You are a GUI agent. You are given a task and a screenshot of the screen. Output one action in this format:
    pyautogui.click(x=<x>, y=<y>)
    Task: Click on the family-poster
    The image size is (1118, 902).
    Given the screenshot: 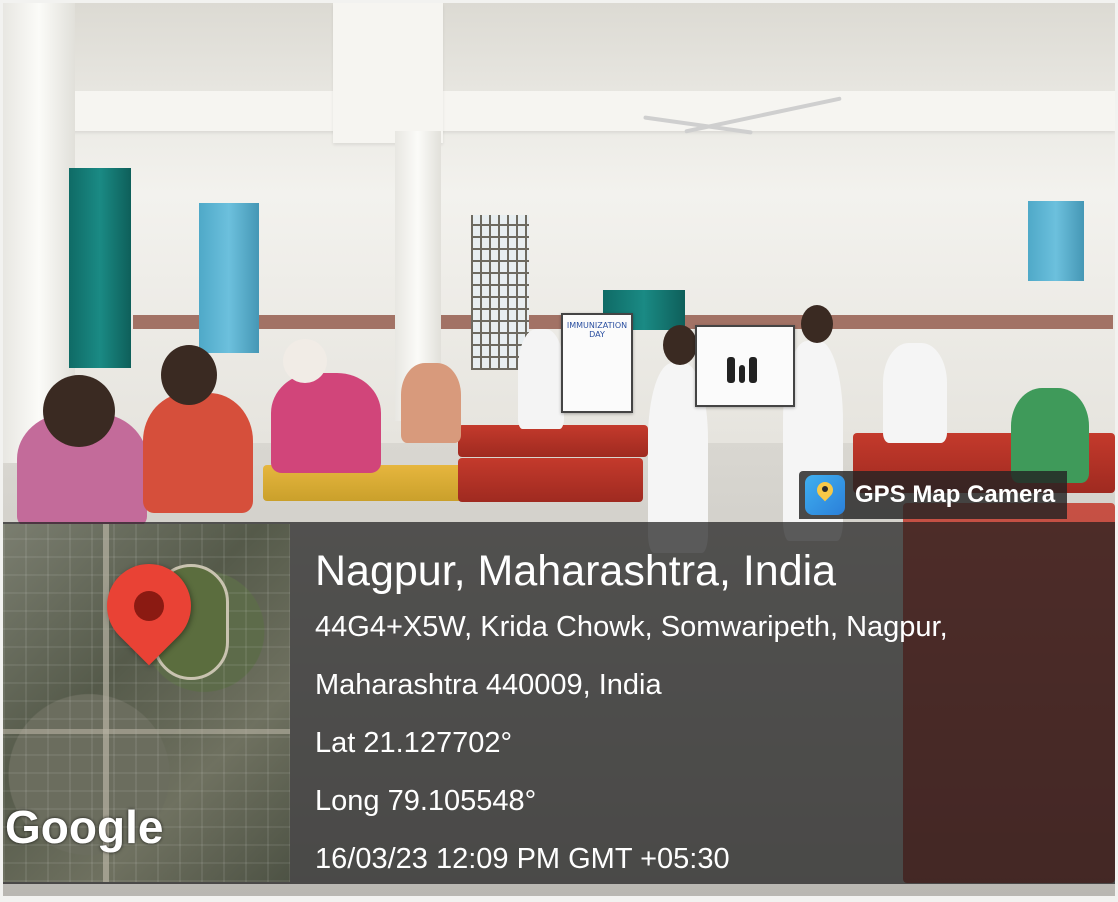 What is the action you would take?
    pyautogui.click(x=745, y=366)
    